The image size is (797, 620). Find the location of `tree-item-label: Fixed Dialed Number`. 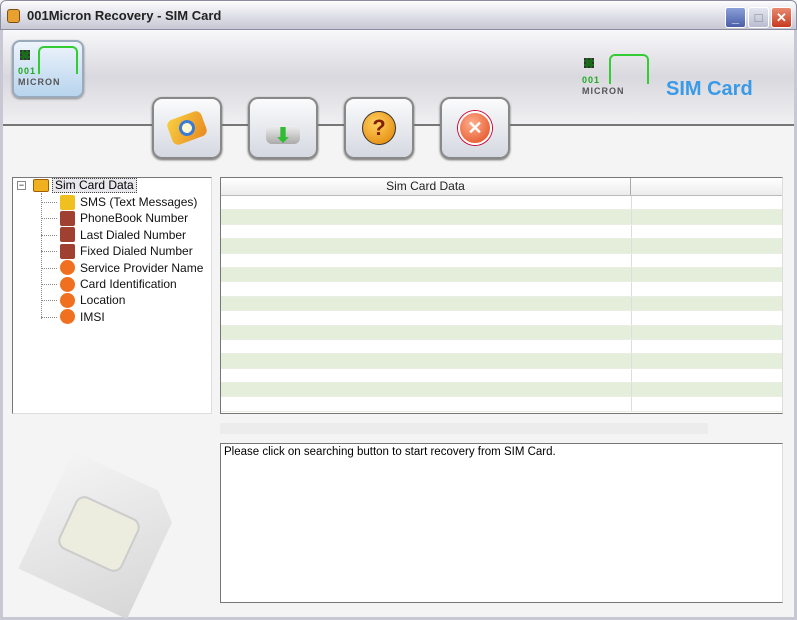

tree-item-label: Fixed Dialed Number is located at coordinates (136, 251).